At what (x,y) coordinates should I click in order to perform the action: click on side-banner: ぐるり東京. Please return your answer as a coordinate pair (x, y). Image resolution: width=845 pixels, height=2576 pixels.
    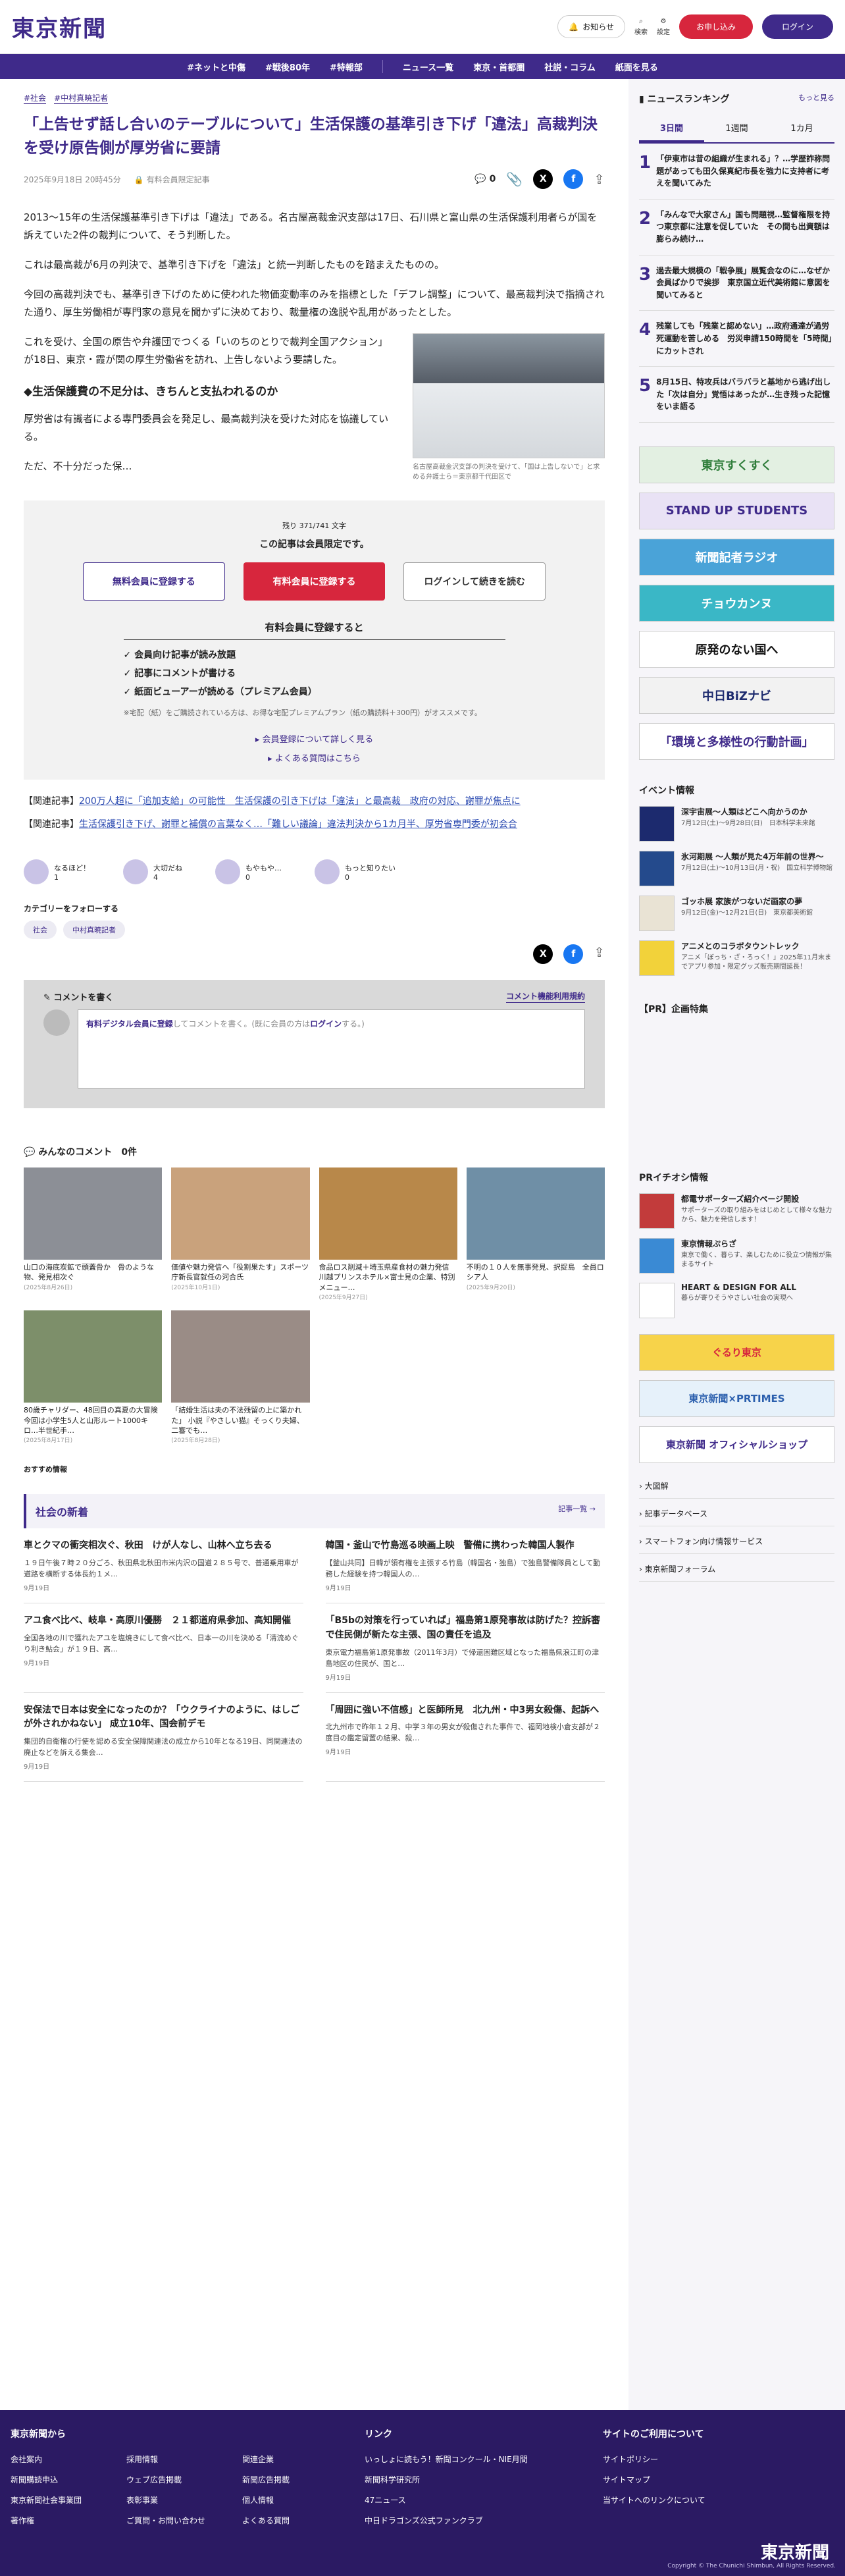
    Looking at the image, I should click on (737, 1352).